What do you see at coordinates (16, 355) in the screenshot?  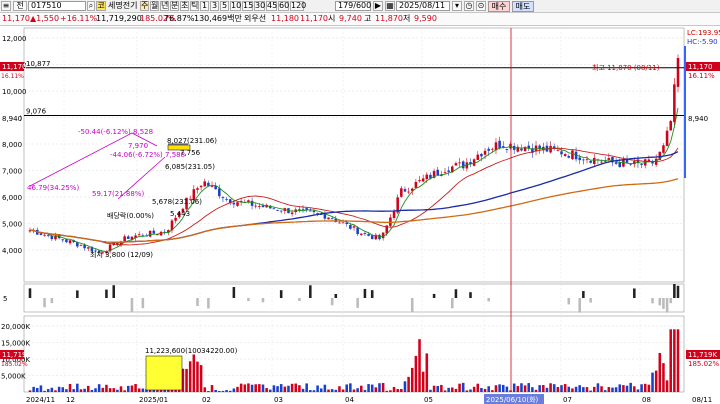 I see `left-volume-tag: 11,719K` at bounding box center [16, 355].